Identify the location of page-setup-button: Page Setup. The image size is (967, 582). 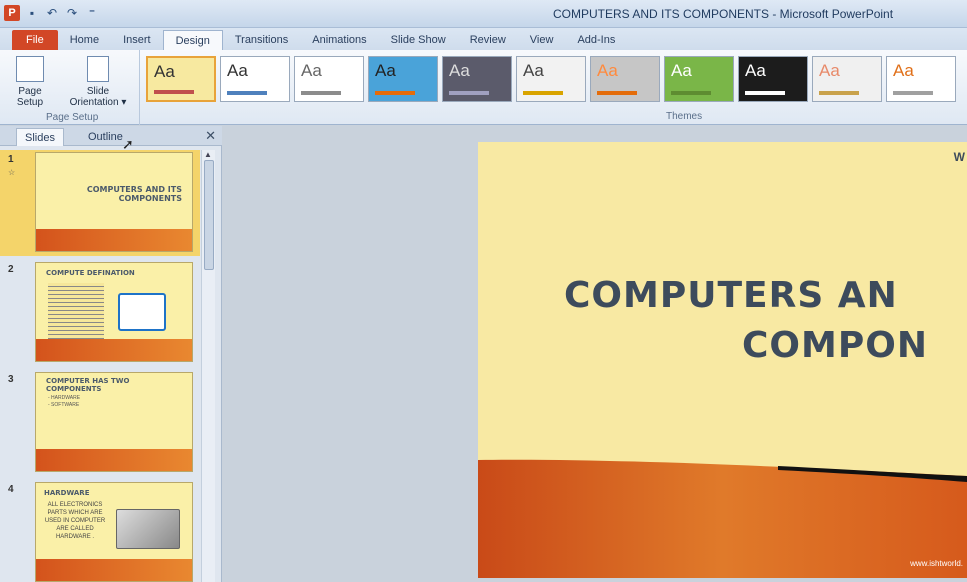
(30, 82).